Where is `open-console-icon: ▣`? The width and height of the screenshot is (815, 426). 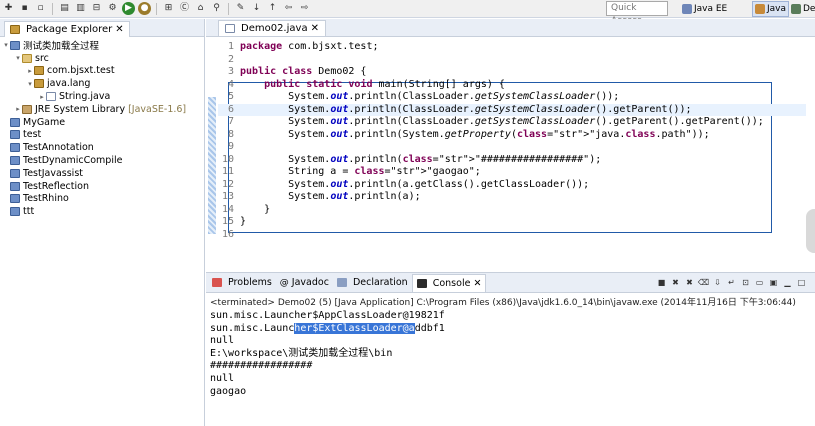 open-console-icon: ▣ is located at coordinates (773, 282).